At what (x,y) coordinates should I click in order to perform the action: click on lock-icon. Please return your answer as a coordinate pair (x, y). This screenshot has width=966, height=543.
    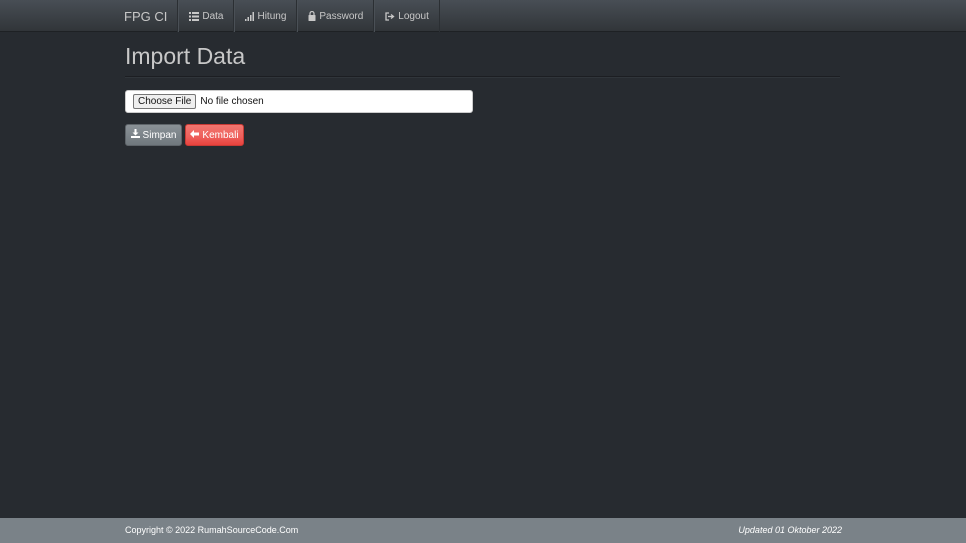
    Looking at the image, I should click on (312, 16).